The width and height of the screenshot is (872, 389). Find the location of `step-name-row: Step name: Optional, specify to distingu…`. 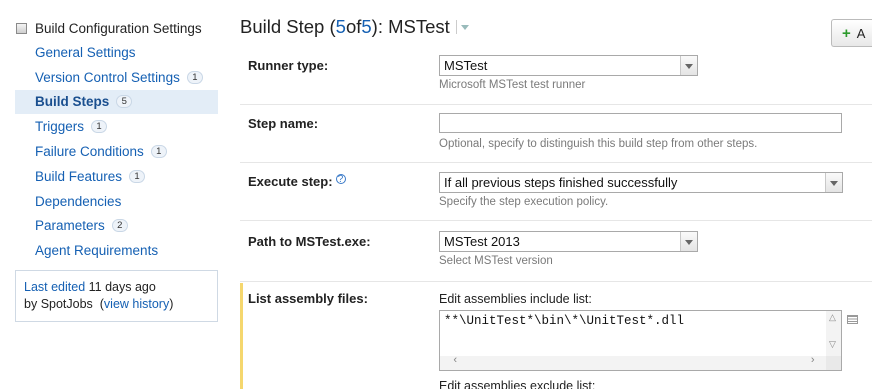

step-name-row: Step name: Optional, specify to distingu… is located at coordinates (556, 134).